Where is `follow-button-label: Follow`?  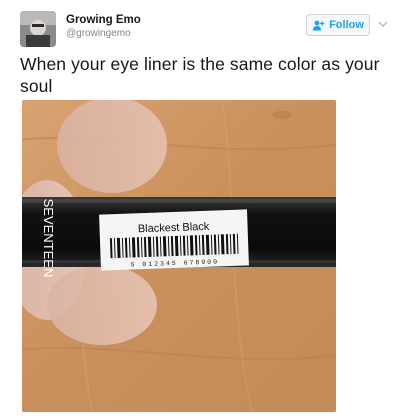 follow-button-label: Follow is located at coordinates (346, 25).